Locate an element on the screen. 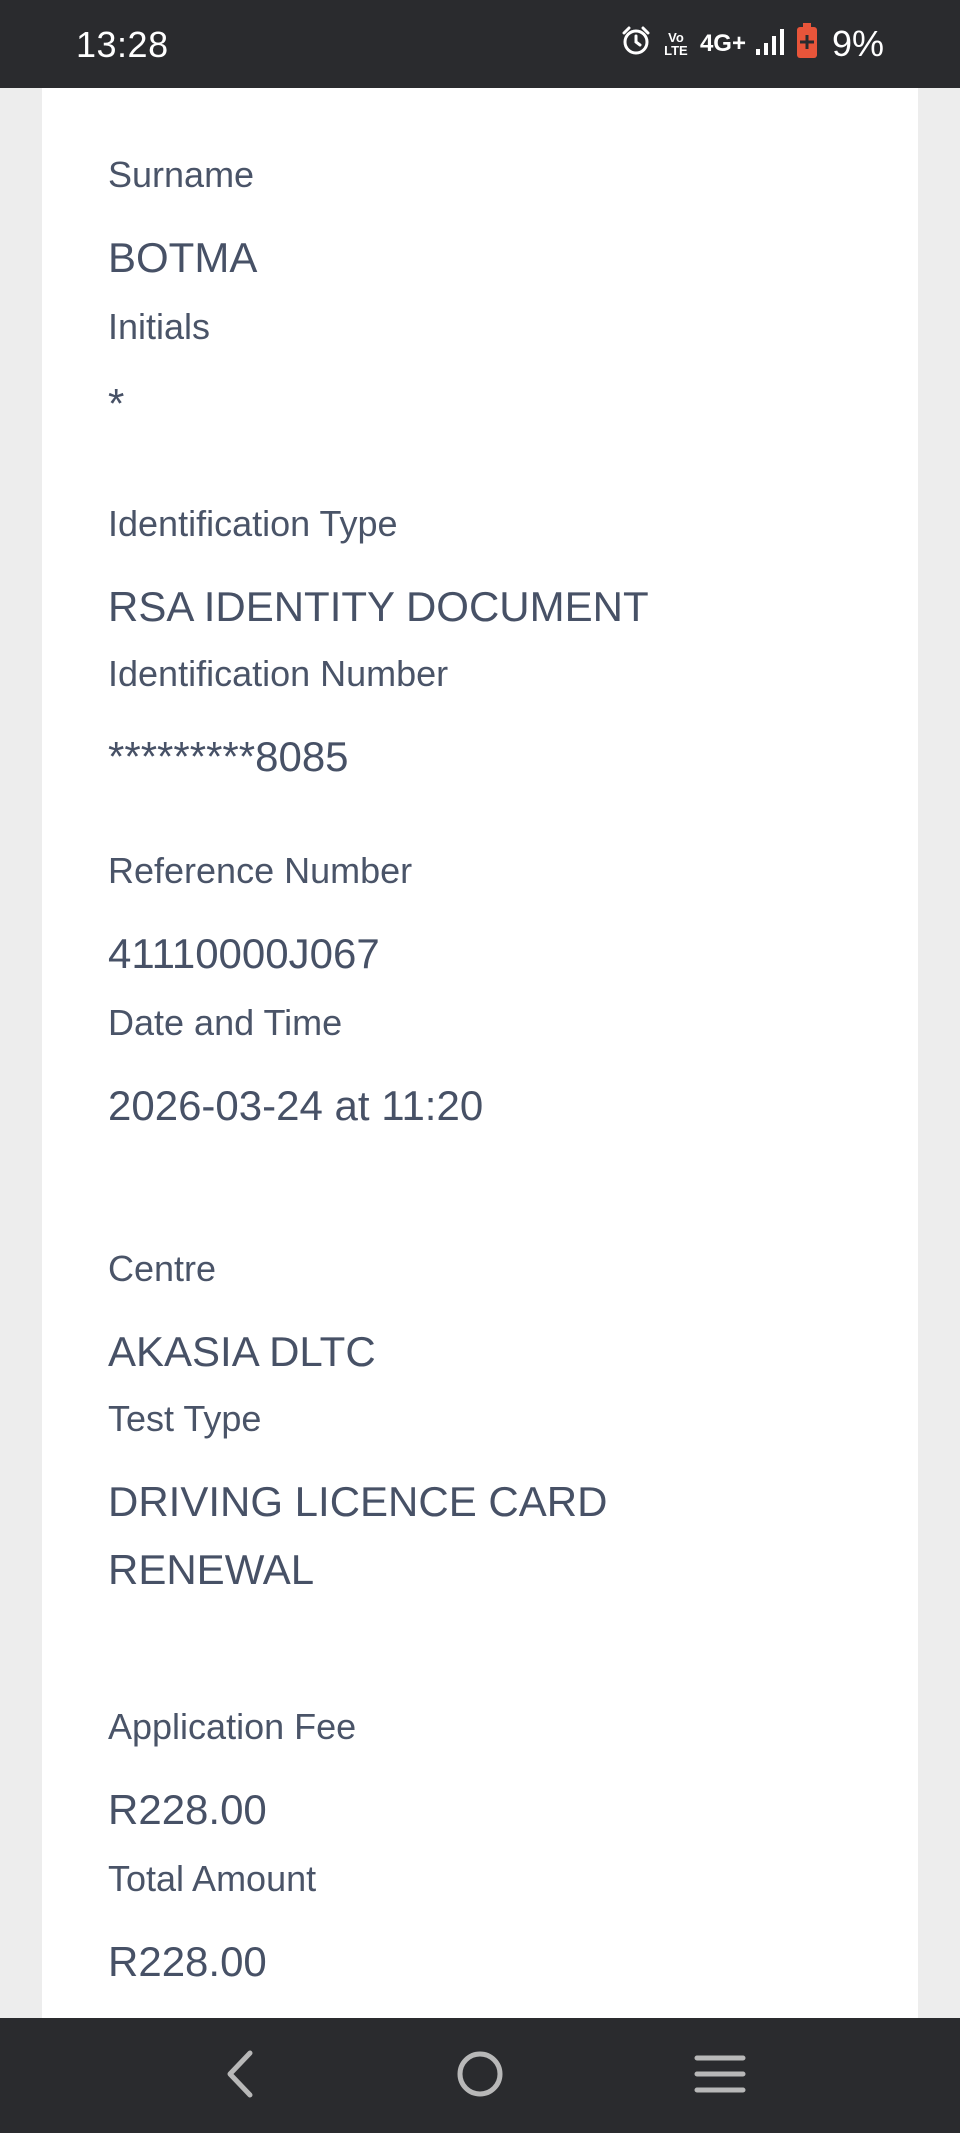 This screenshot has height=2133, width=960. circle-home-icon is located at coordinates (480, 2076).